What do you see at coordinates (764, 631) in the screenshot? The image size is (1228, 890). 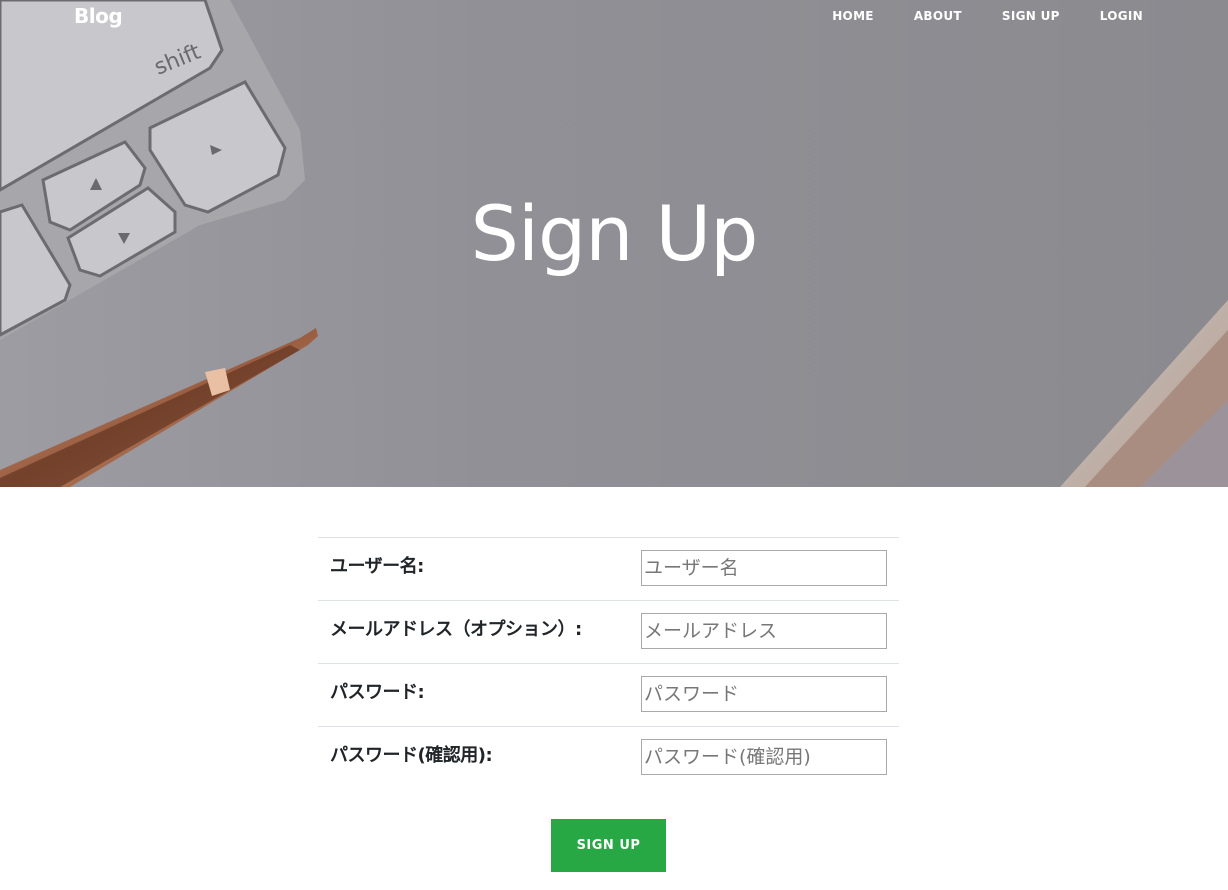 I see `email-input` at bounding box center [764, 631].